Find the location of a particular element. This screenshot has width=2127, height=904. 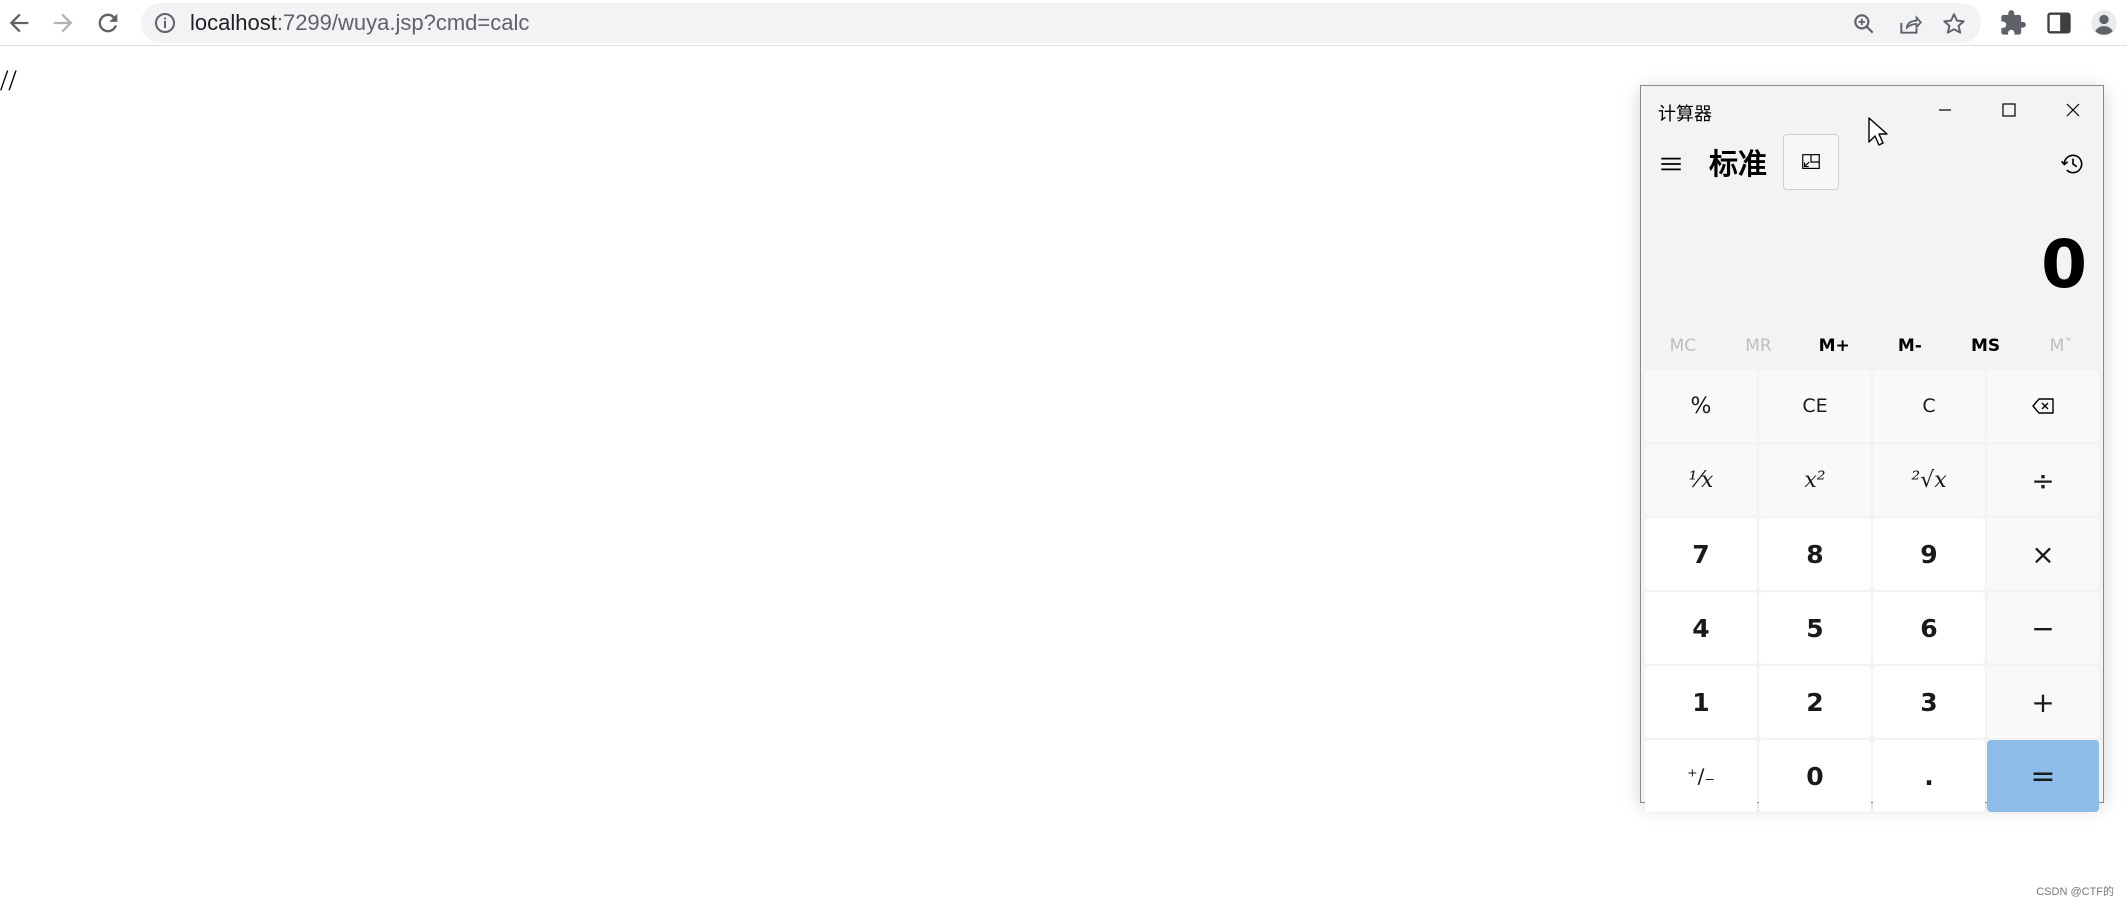

memory-row: MC MR M+ M- MS Mˇ is located at coordinates (1872, 346).